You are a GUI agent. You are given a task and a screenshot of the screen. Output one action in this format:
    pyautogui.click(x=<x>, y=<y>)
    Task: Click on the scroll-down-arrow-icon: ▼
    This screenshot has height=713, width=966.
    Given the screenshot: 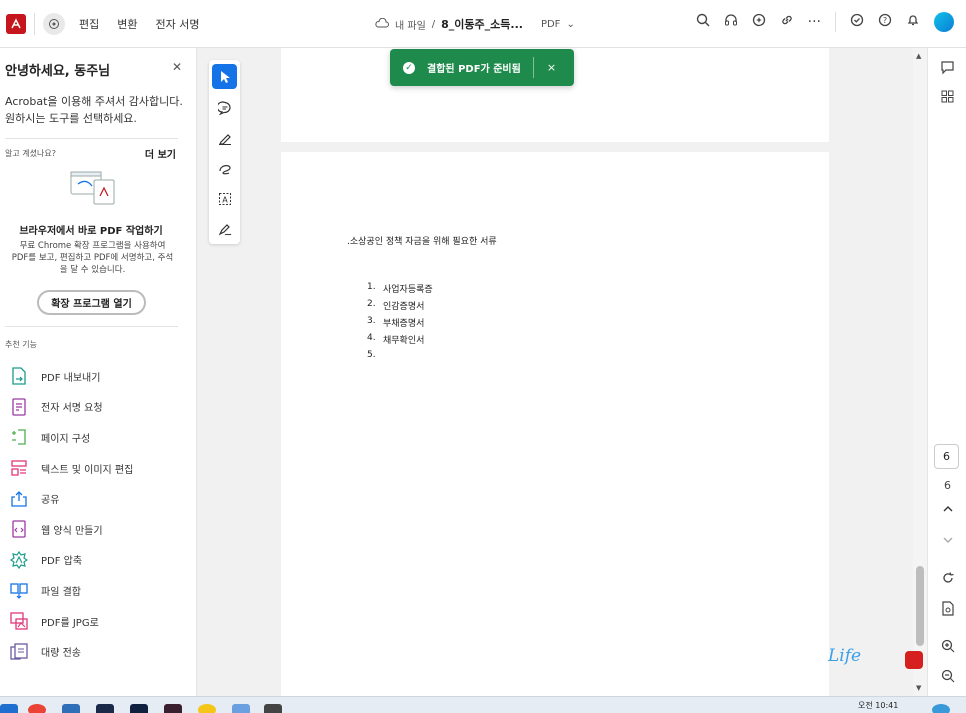 What is the action you would take?
    pyautogui.click(x=918, y=688)
    